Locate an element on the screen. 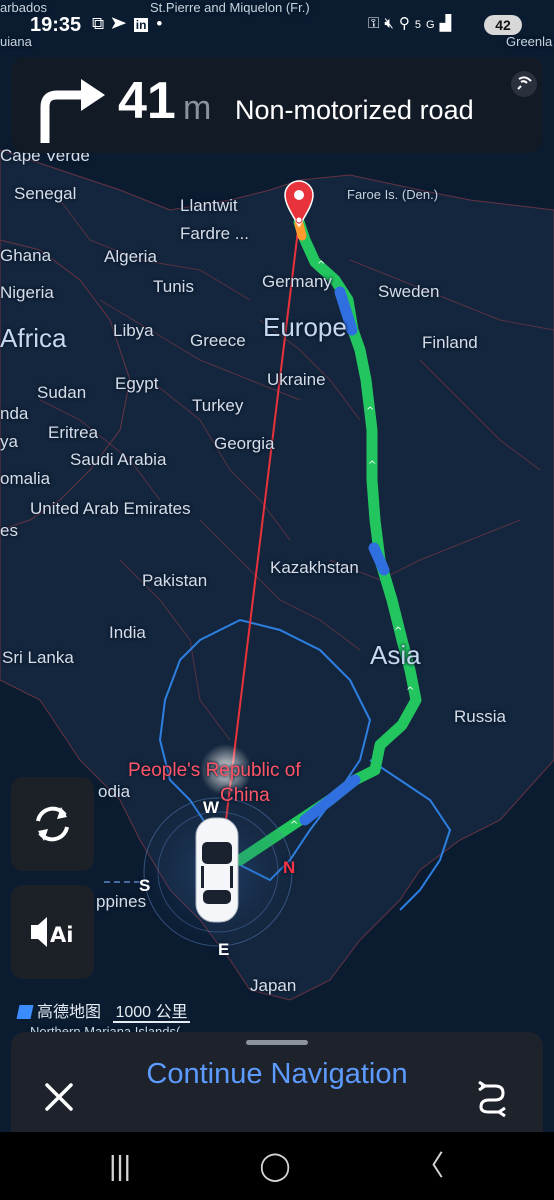 This screenshot has height=1200, width=554. compass-south: S is located at coordinates (145, 885).